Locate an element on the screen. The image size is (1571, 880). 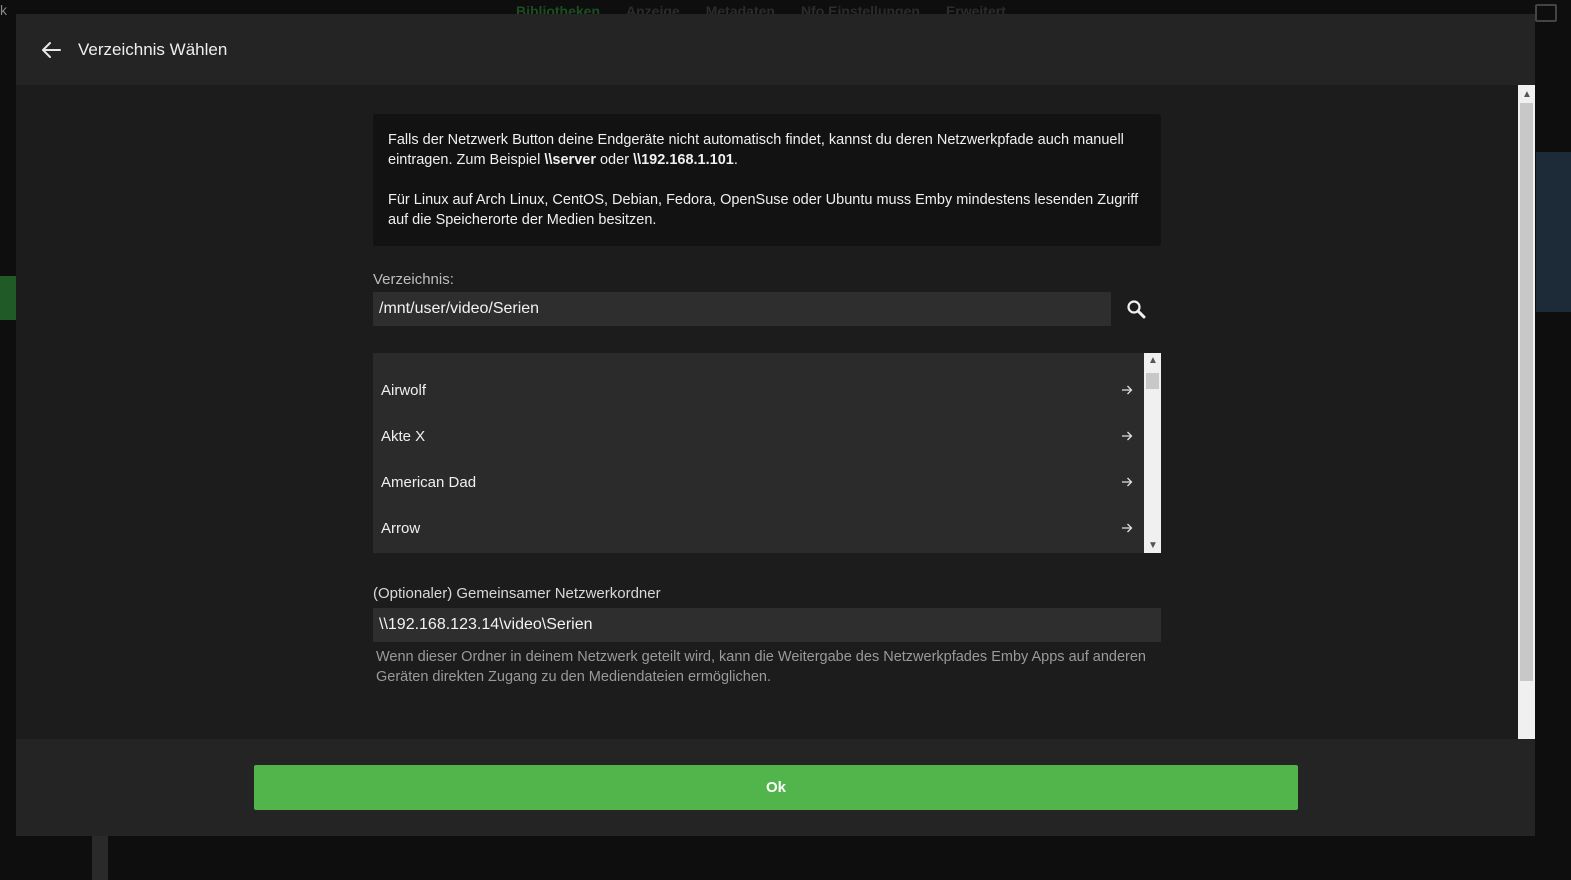
network-share-label: (Optionaler) Gemeinsamer Netzwerkordner is located at coordinates (517, 593).